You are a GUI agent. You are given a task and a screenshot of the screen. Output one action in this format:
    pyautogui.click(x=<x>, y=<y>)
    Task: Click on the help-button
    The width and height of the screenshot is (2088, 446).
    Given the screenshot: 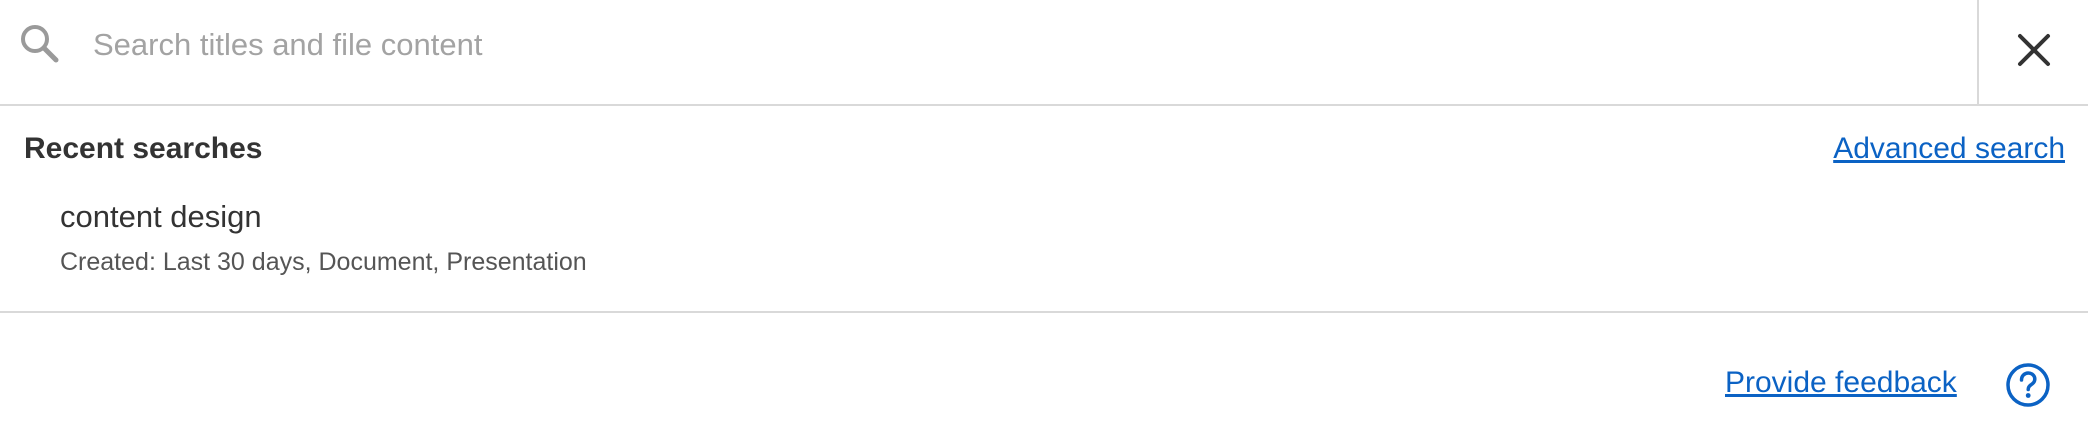 What is the action you would take?
    pyautogui.click(x=2028, y=385)
    